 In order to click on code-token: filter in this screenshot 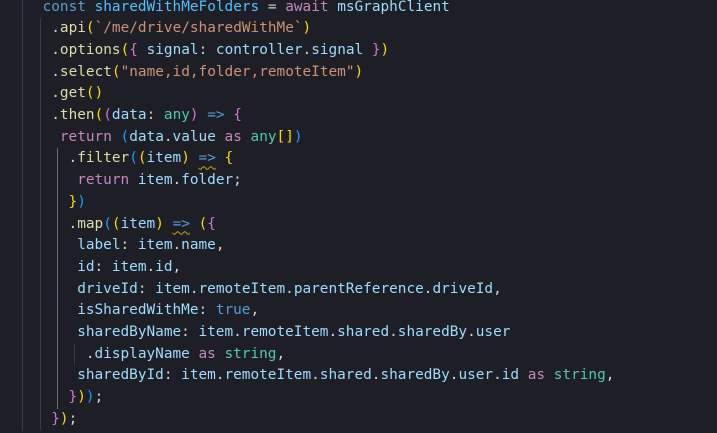, I will do `click(103, 158)`.